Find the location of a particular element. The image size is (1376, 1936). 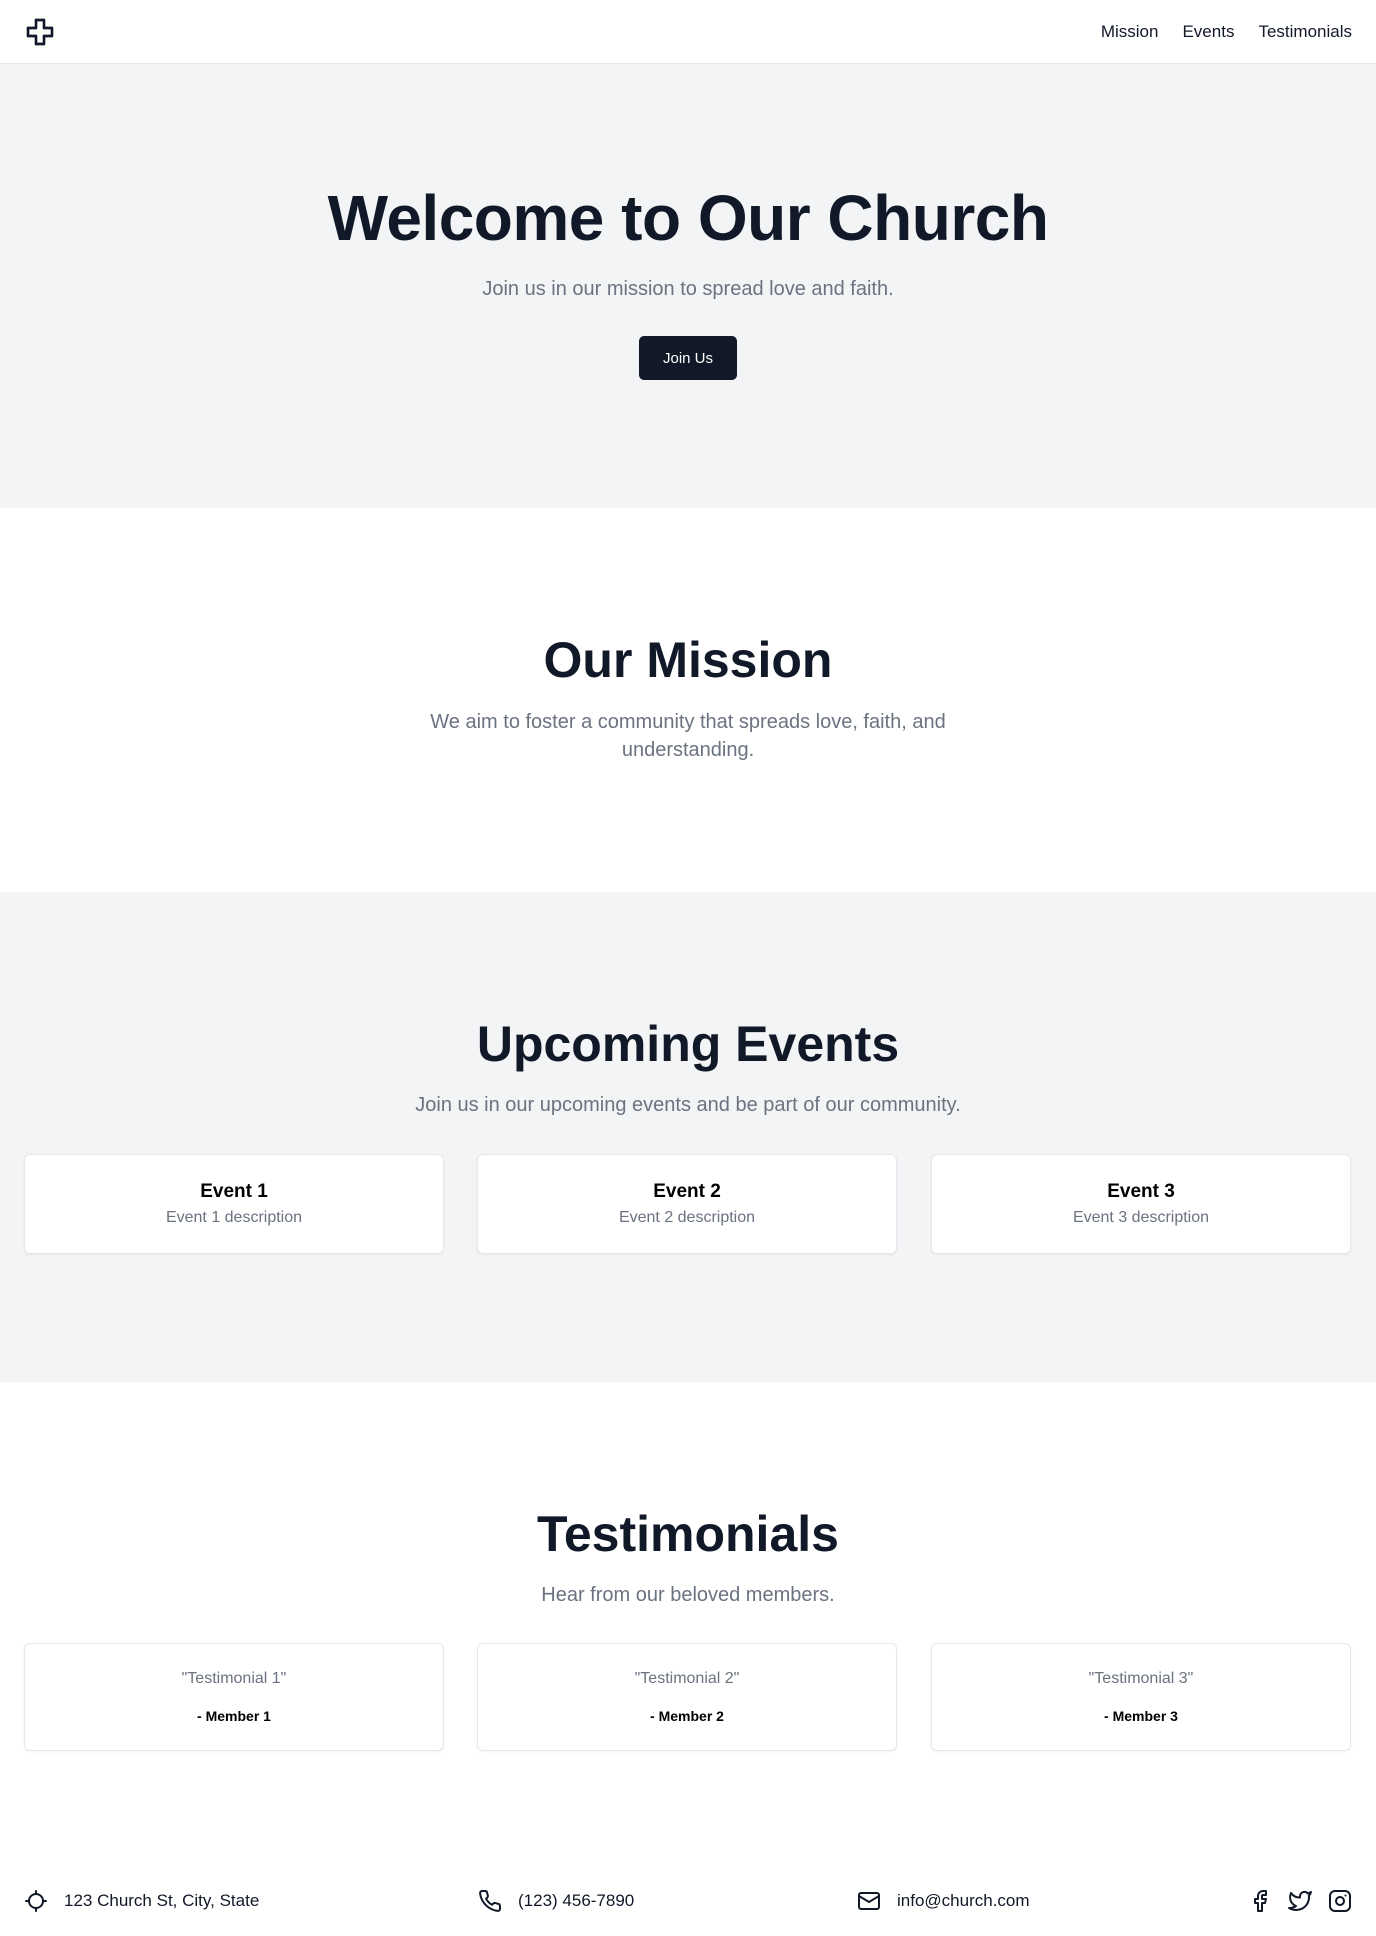

nav-link-mission: Mission is located at coordinates (1130, 32).